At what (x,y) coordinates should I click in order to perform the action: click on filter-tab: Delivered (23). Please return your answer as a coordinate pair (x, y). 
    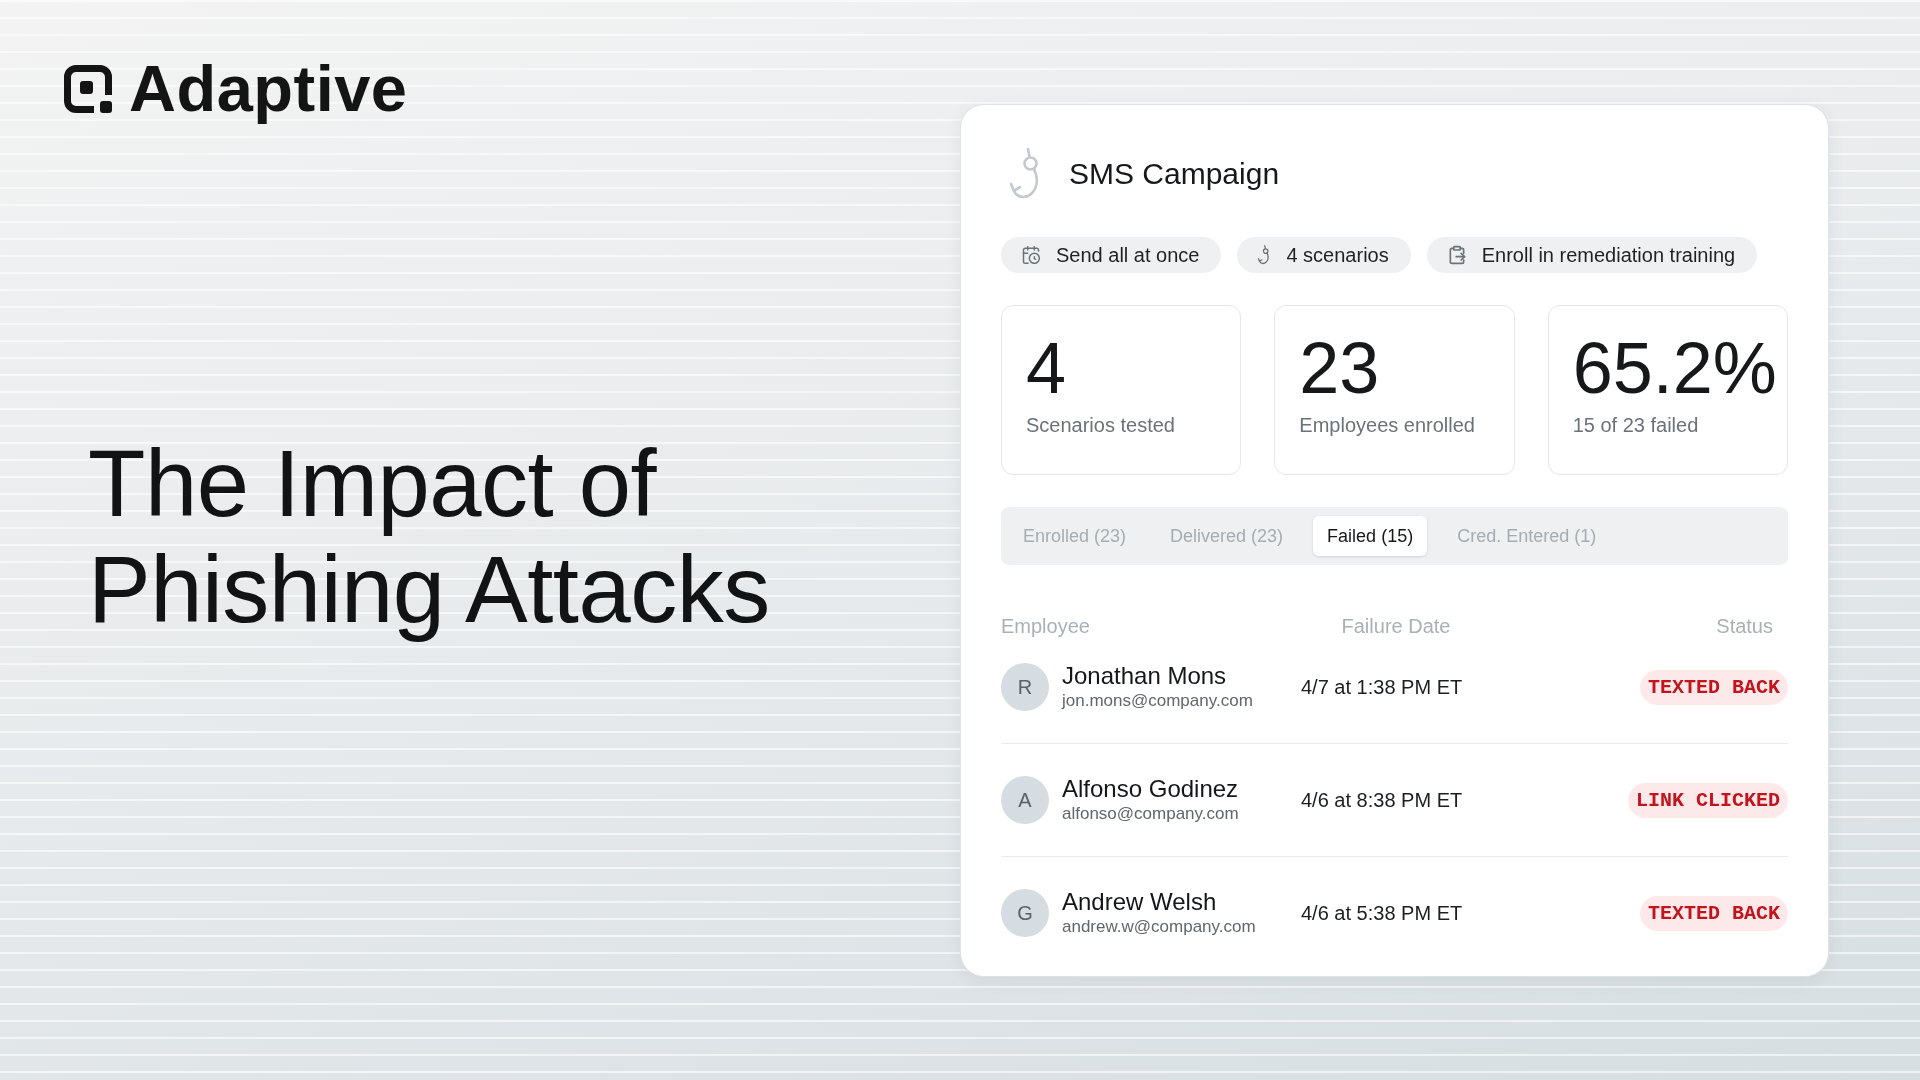
    Looking at the image, I should click on (1227, 536).